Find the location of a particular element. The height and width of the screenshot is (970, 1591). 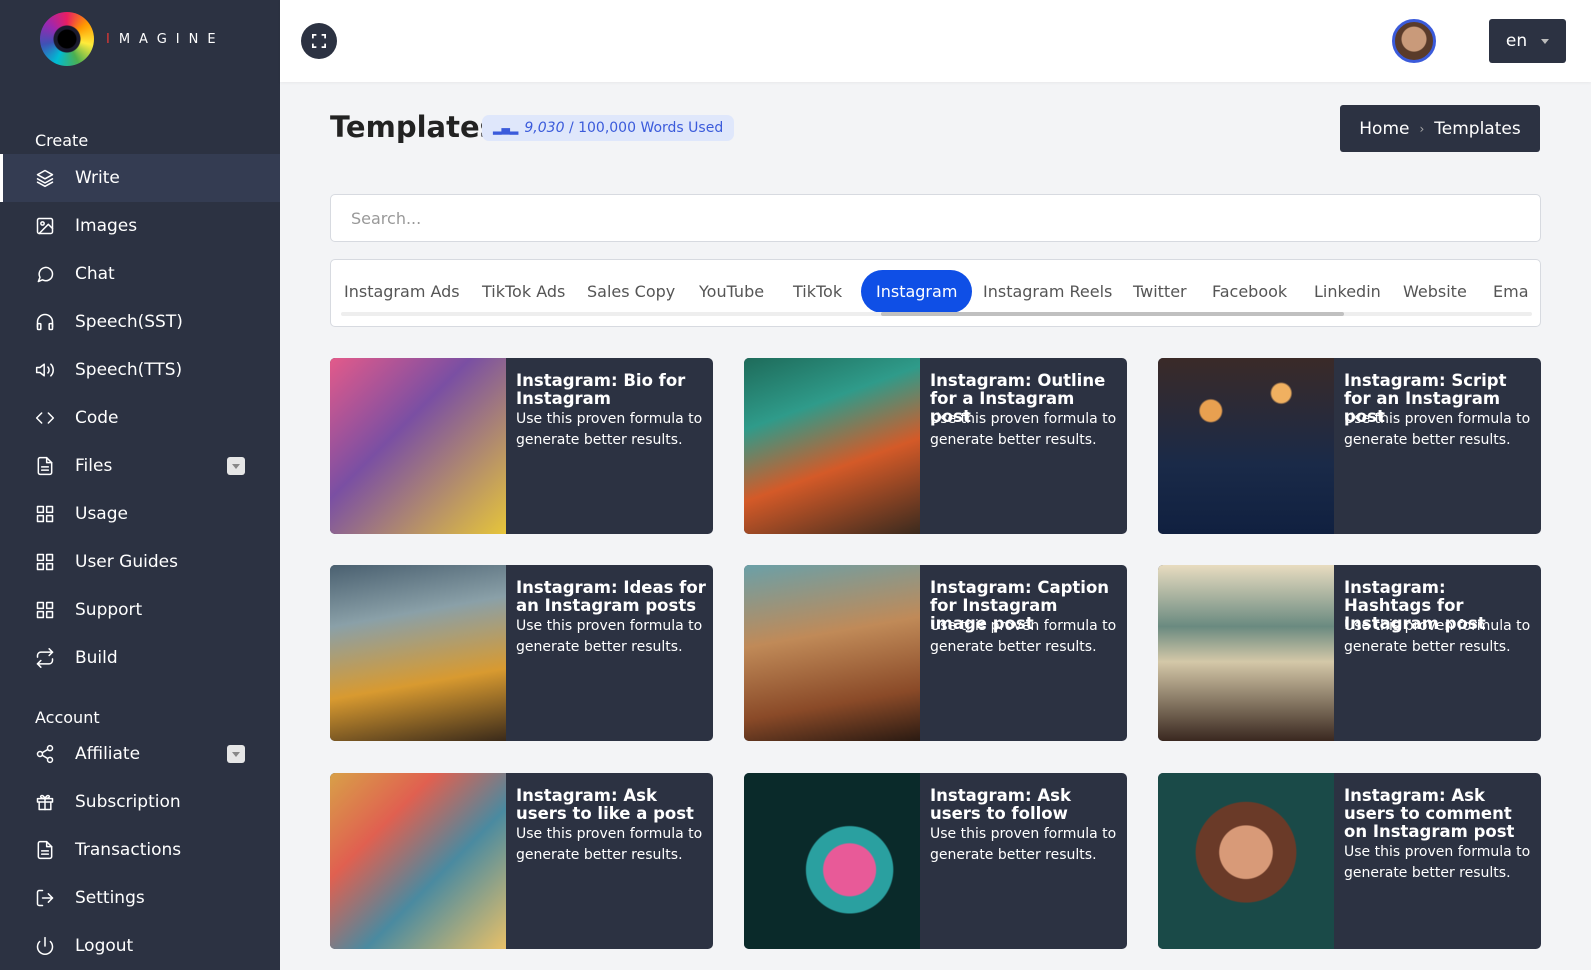

tab-twitter: Twitter is located at coordinates (1160, 291).